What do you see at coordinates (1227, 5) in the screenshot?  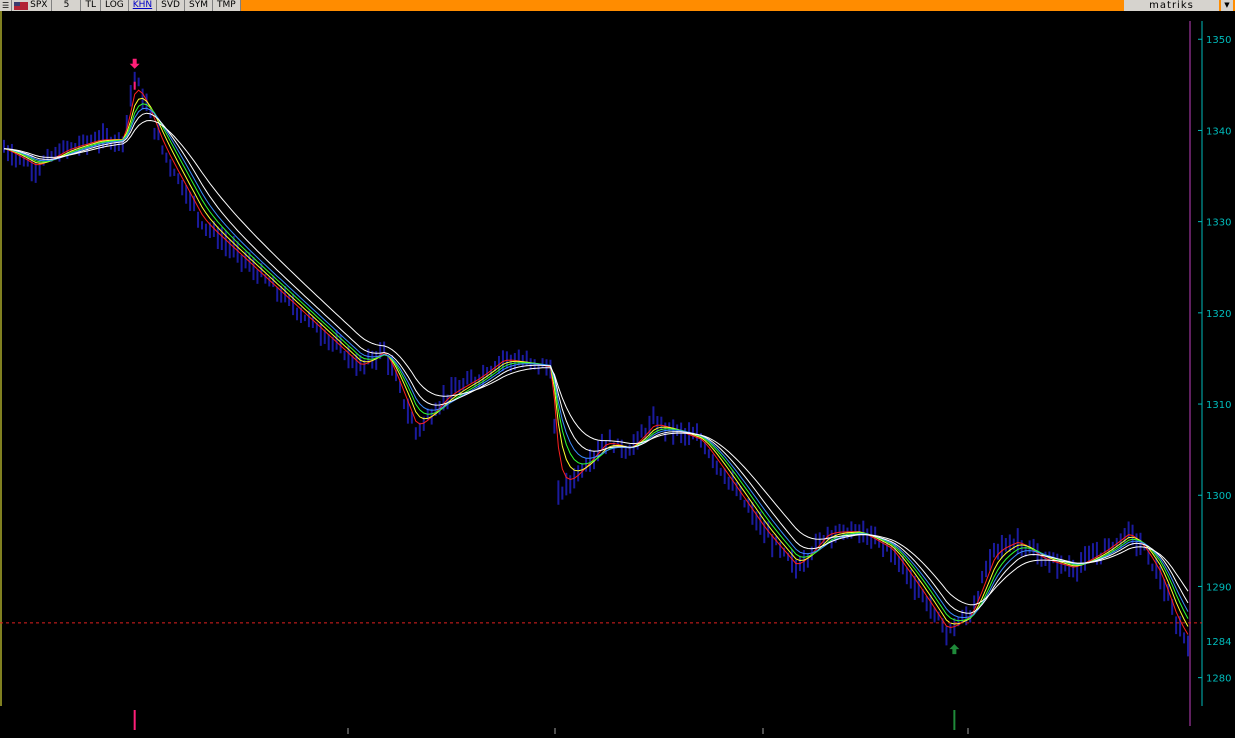 I see `chevron-down-icon: ▼` at bounding box center [1227, 5].